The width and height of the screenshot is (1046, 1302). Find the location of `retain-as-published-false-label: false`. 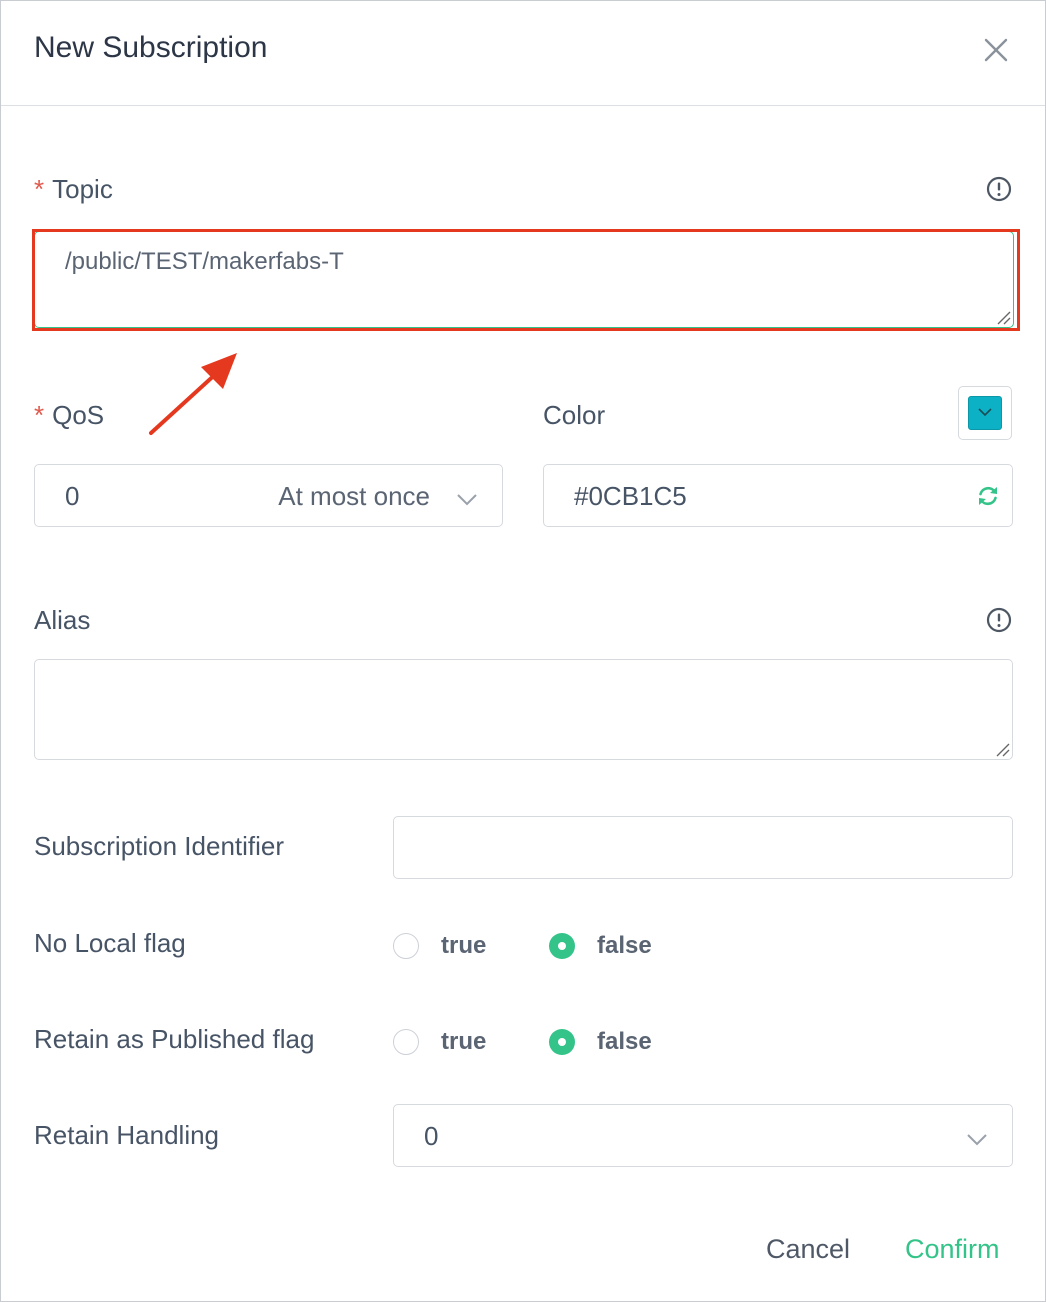

retain-as-published-false-label: false is located at coordinates (624, 1042).